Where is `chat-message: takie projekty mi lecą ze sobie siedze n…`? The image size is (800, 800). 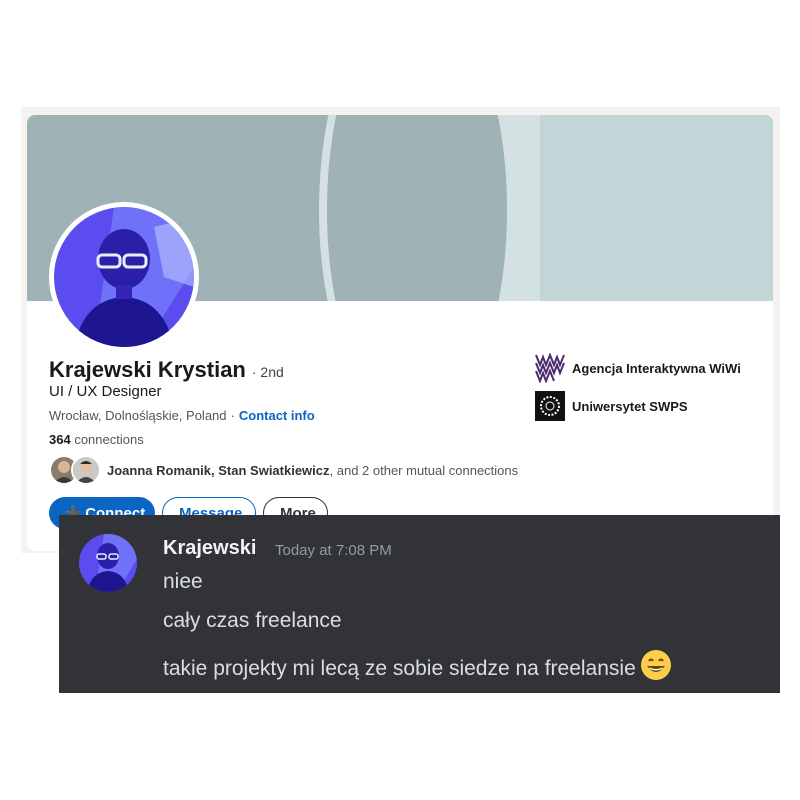 chat-message: takie projekty mi lecą ze sobie siedze n… is located at coordinates (399, 668).